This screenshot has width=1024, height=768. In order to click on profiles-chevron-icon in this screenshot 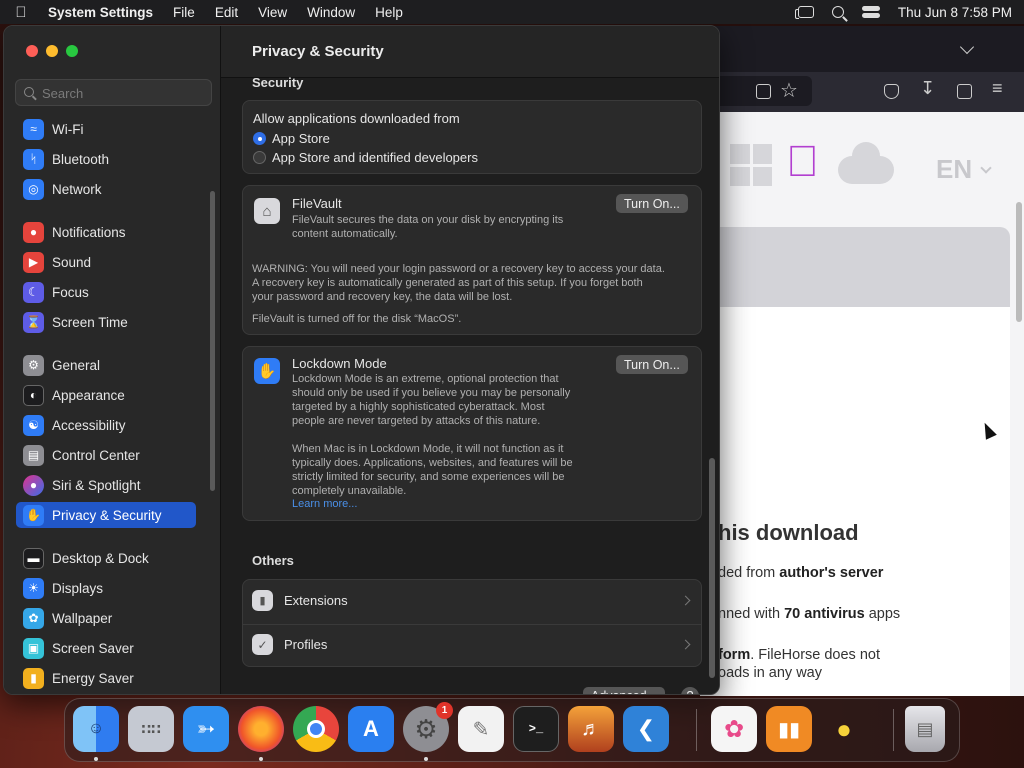, I will do `click(685, 644)`.